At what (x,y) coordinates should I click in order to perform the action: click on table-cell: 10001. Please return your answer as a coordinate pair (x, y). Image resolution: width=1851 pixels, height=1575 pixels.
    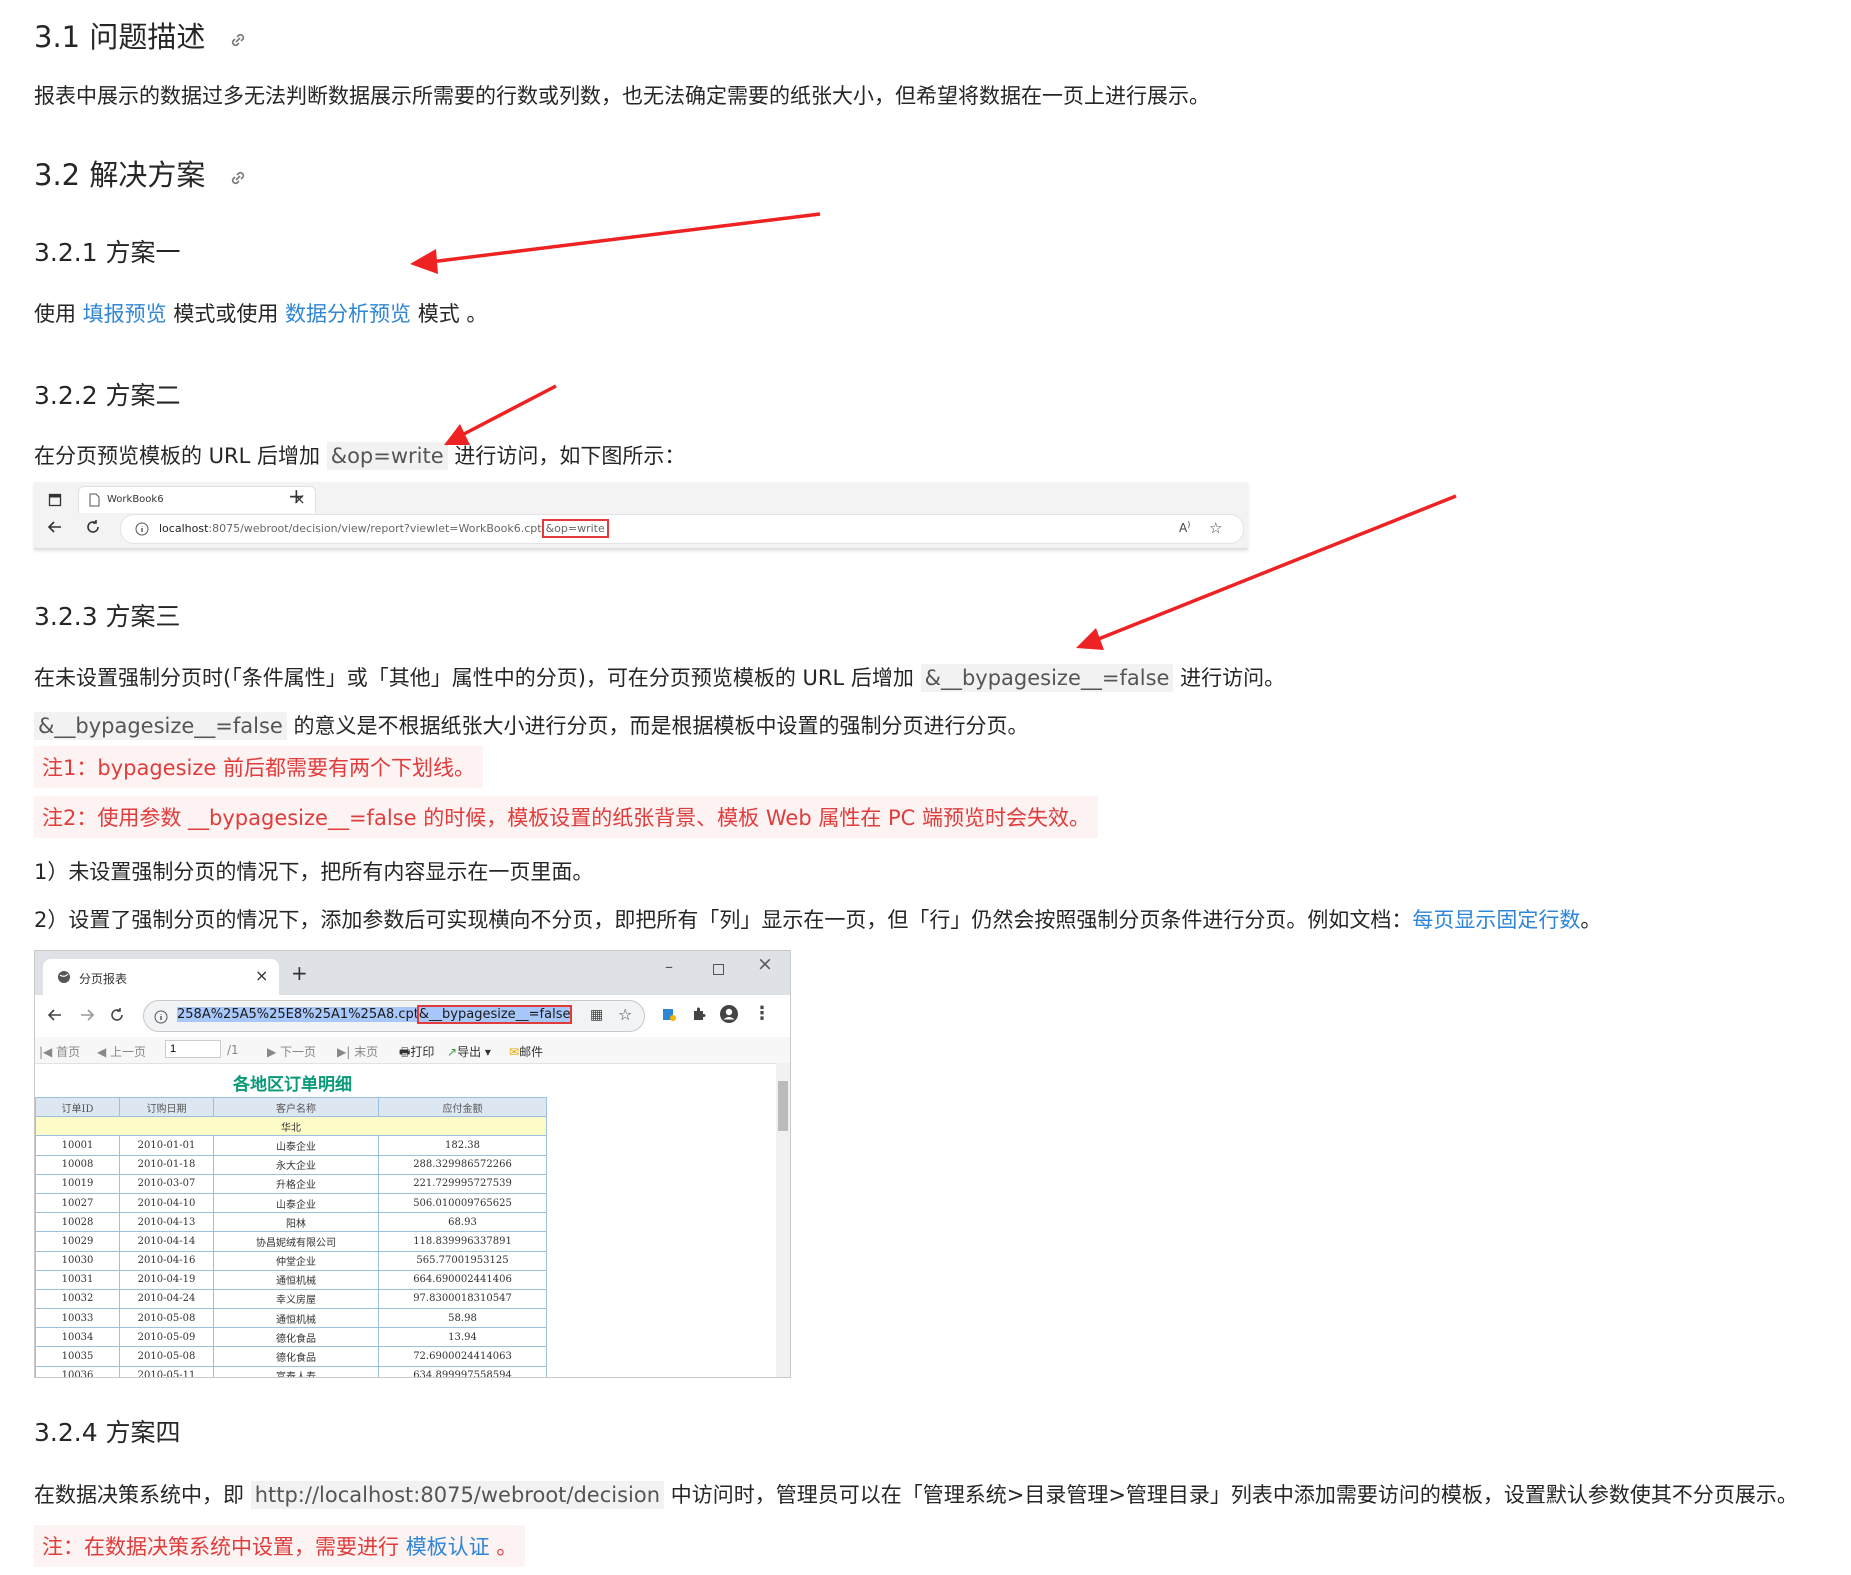
    Looking at the image, I should click on (77, 1145).